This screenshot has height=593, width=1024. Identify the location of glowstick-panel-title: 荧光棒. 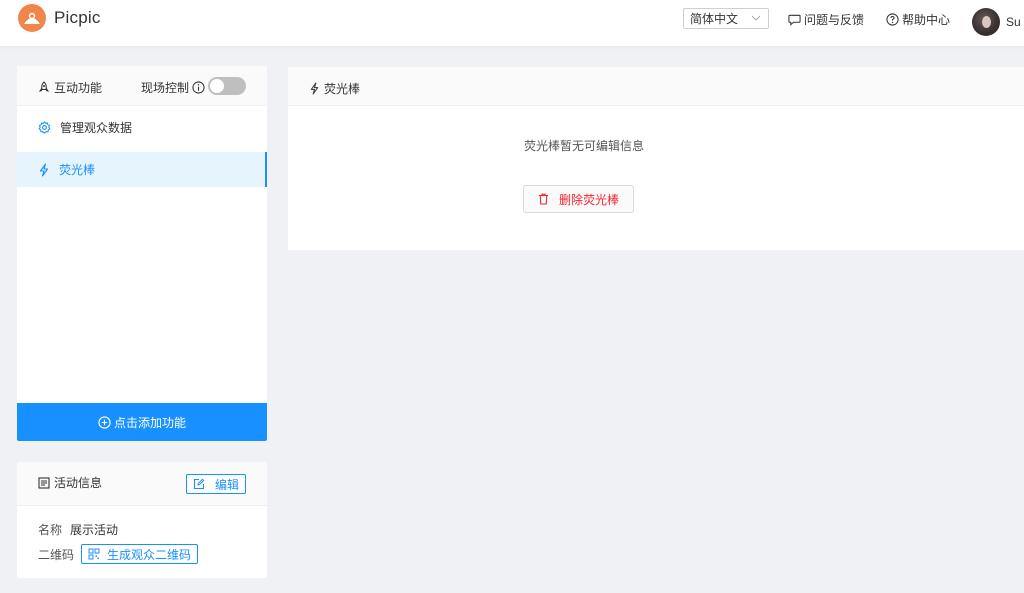
(334, 88).